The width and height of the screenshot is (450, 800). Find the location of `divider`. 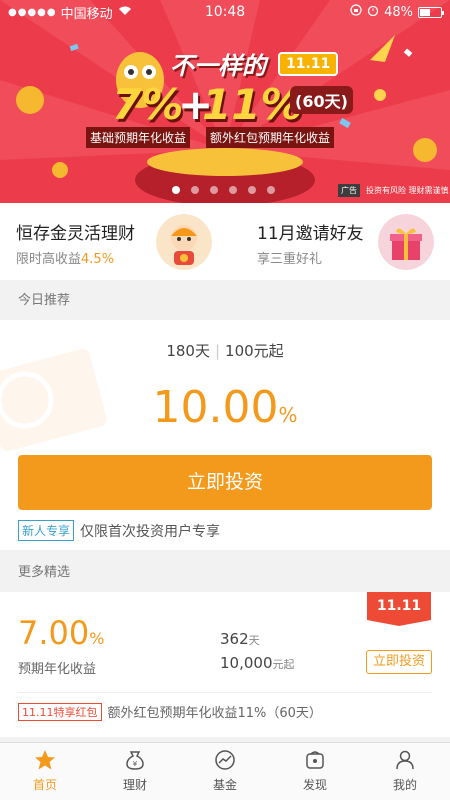

divider is located at coordinates (225, 692).